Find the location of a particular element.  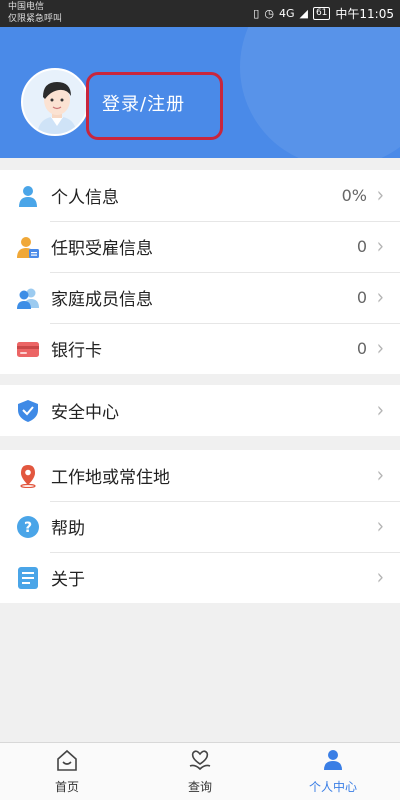

clock: 中午11:05 is located at coordinates (364, 14).